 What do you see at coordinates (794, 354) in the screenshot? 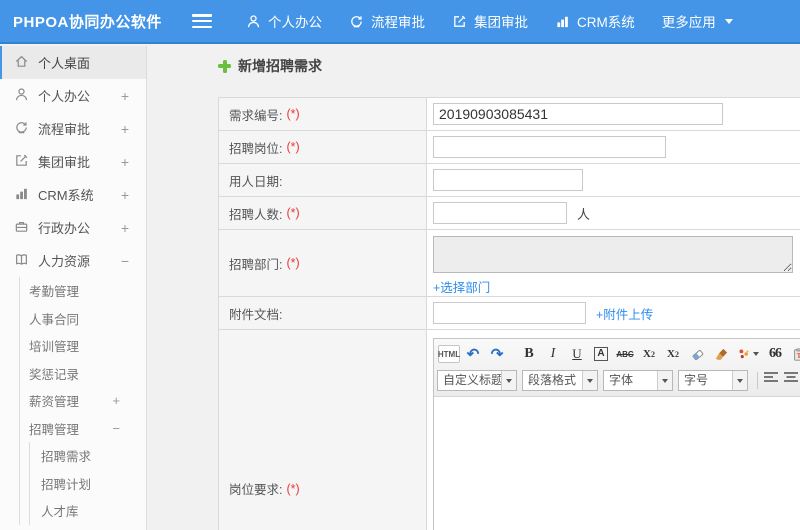
I see `paste-icon: T` at bounding box center [794, 354].